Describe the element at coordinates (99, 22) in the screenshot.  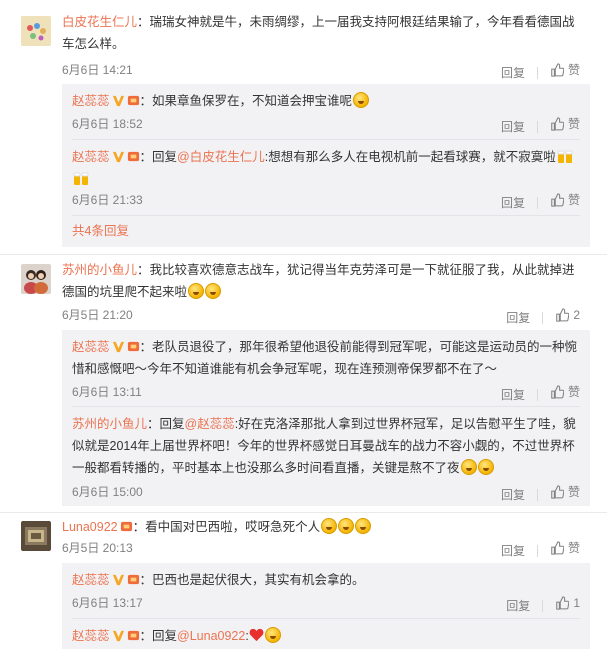
I see `username-link: 白皮花生仁儿` at that location.